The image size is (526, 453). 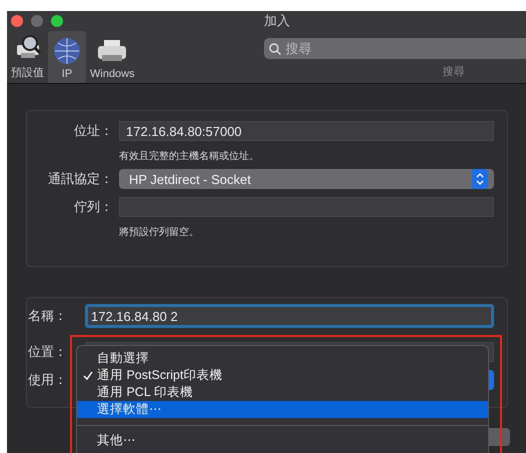 What do you see at coordinates (159, 232) in the screenshot?
I see `queue-hint: 將預設佇列留空。` at bounding box center [159, 232].